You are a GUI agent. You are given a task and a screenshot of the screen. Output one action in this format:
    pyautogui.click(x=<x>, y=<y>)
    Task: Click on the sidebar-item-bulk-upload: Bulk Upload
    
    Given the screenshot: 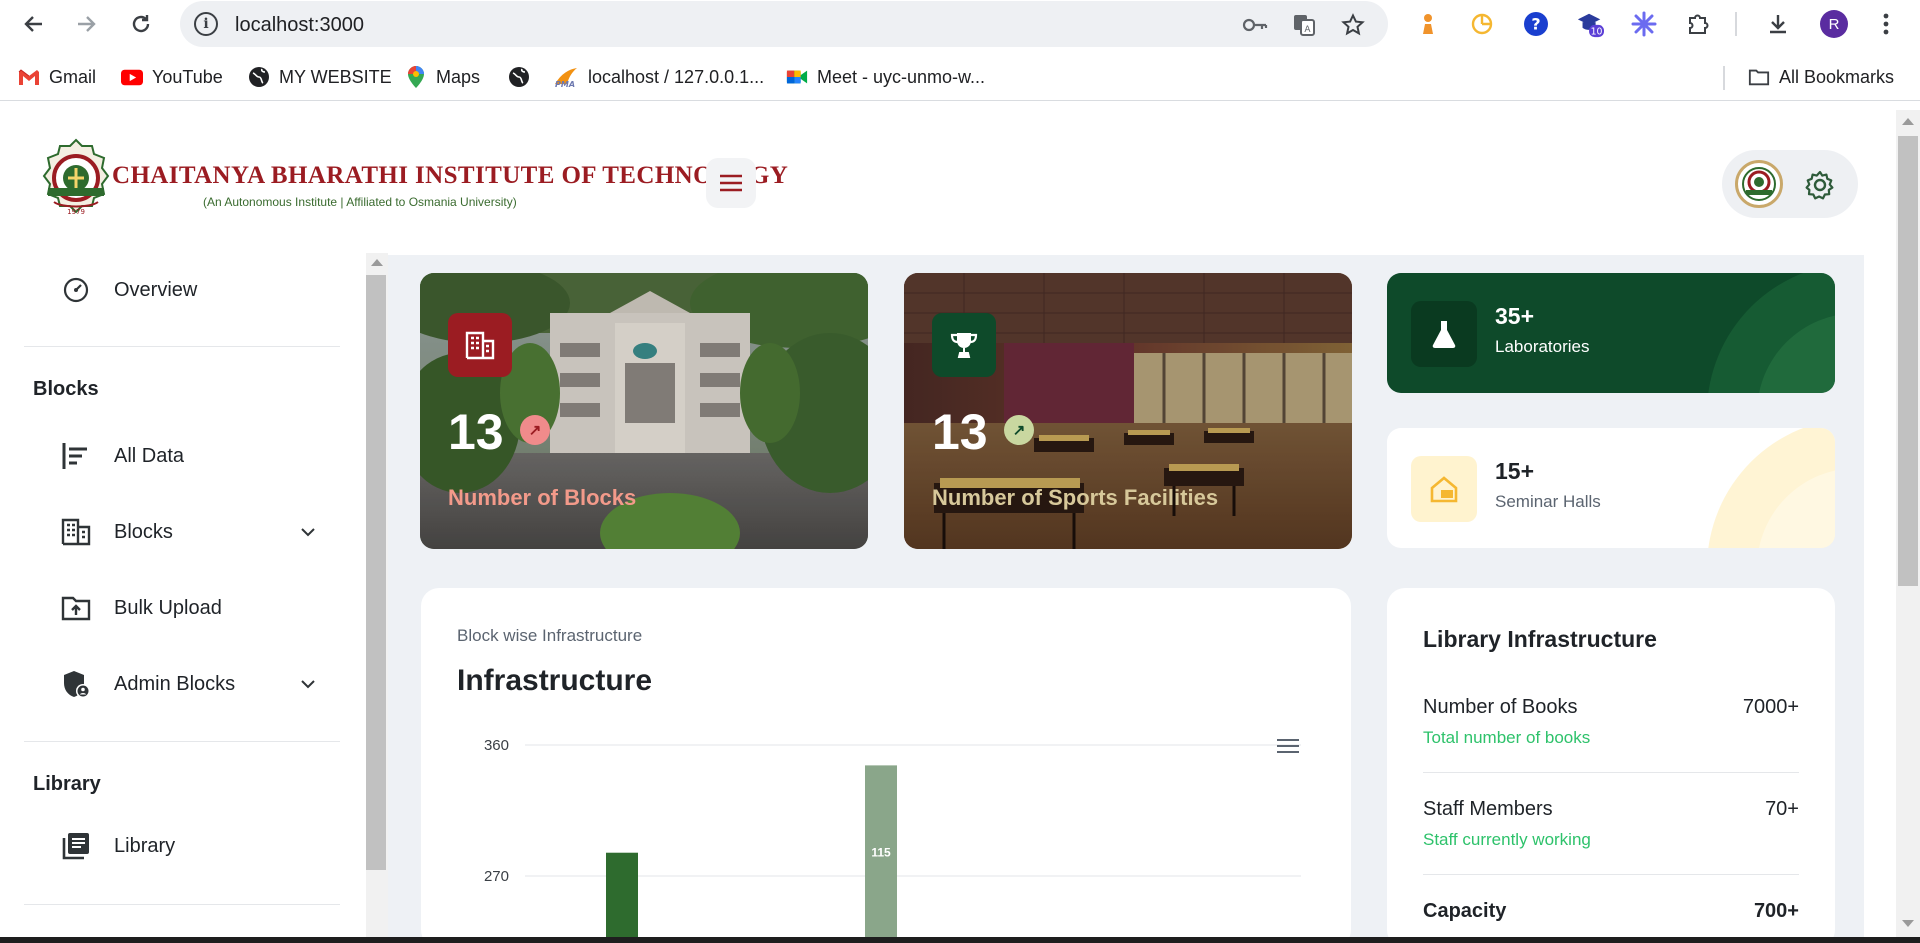 What is the action you would take?
    pyautogui.click(x=141, y=608)
    